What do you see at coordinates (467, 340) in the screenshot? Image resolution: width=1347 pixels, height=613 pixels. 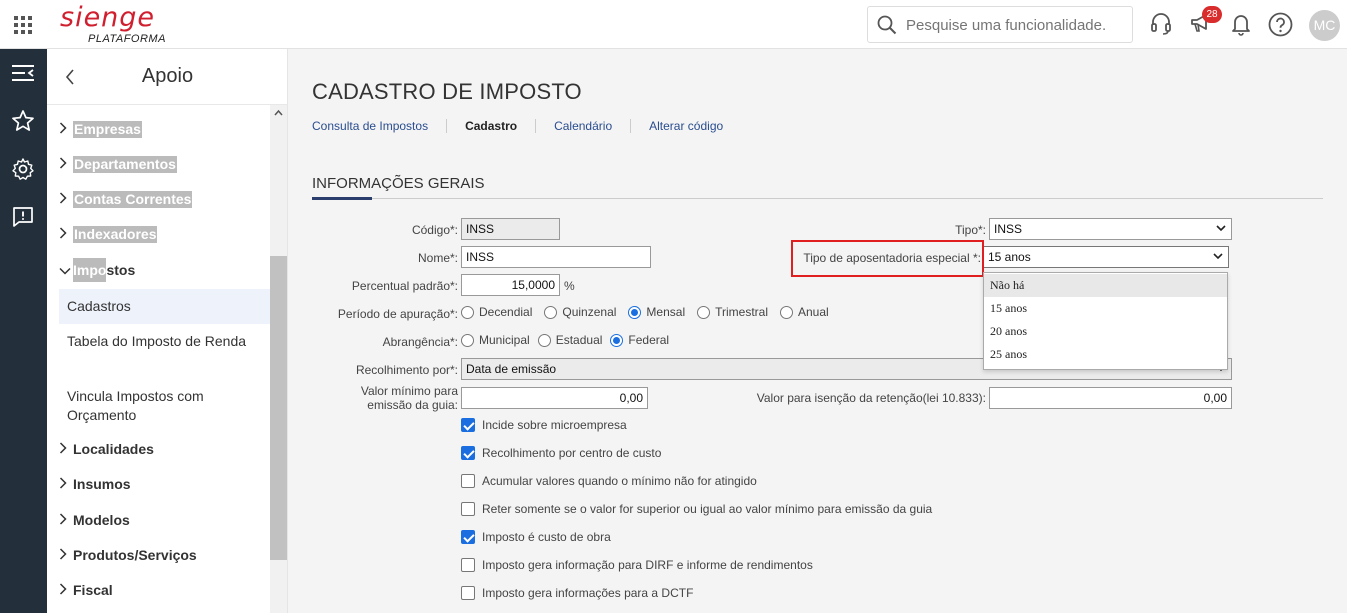 I see `radio-municipal` at bounding box center [467, 340].